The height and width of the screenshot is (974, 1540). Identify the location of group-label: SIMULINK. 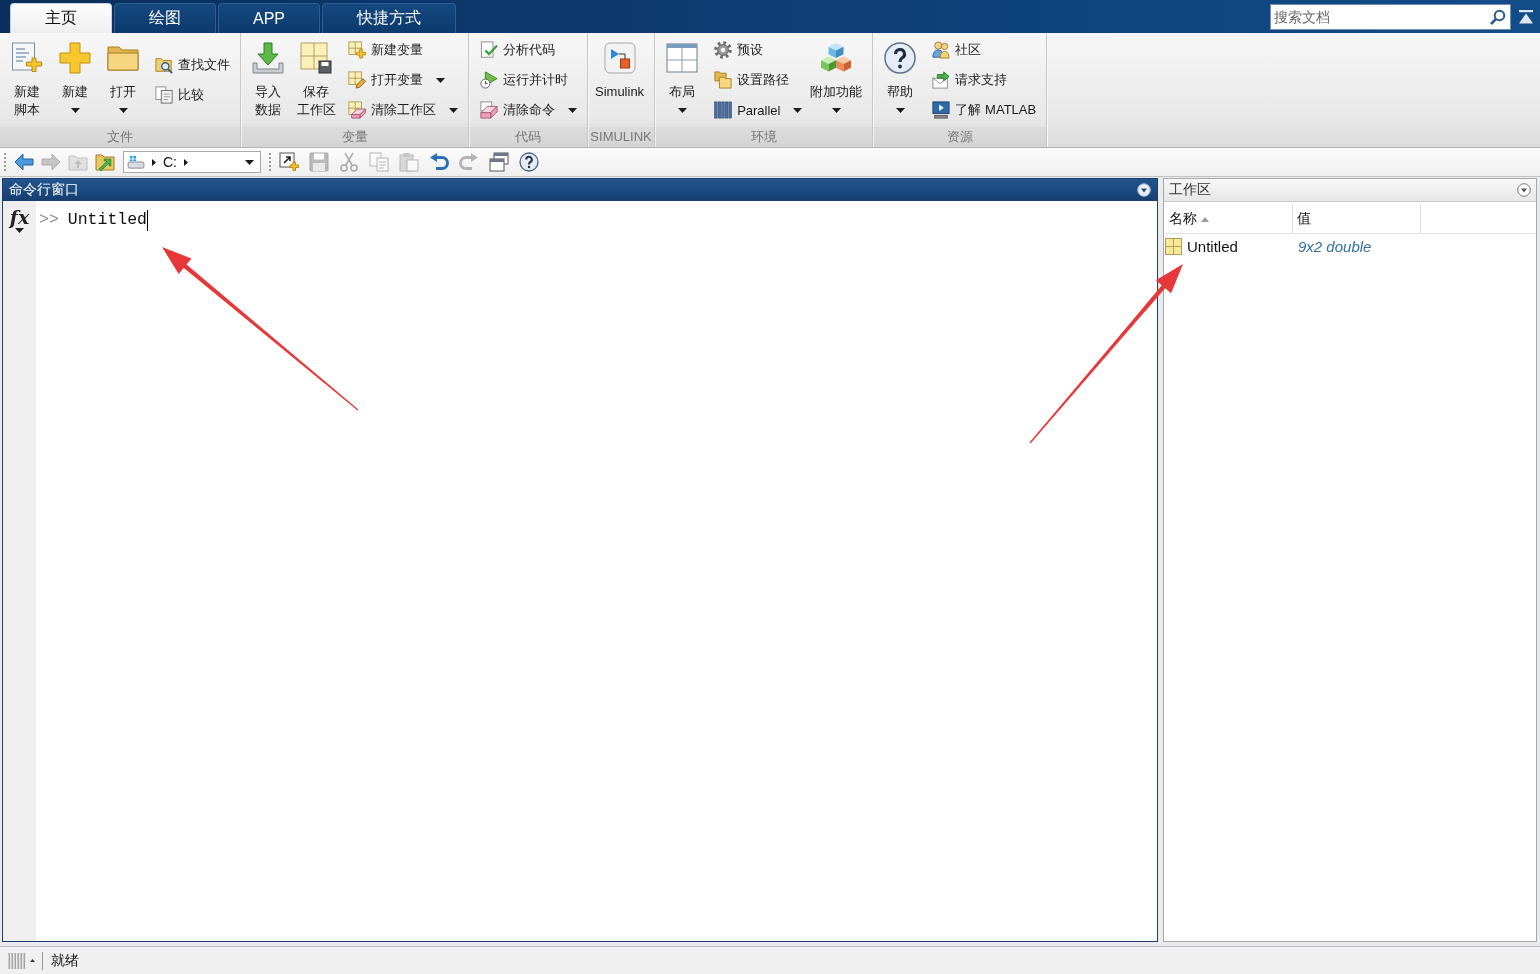
(621, 137).